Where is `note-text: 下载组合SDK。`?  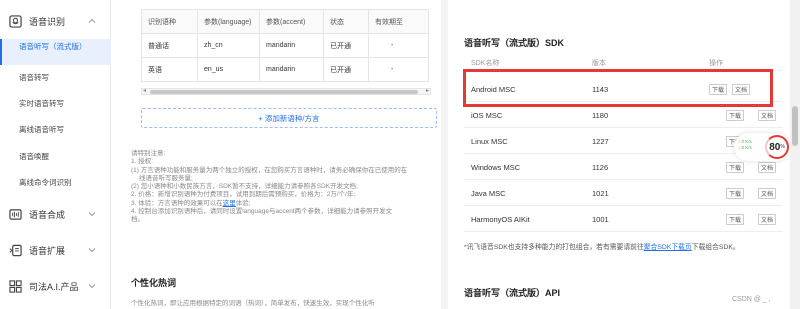
note-text: 下载组合SDK。 is located at coordinates (715, 247).